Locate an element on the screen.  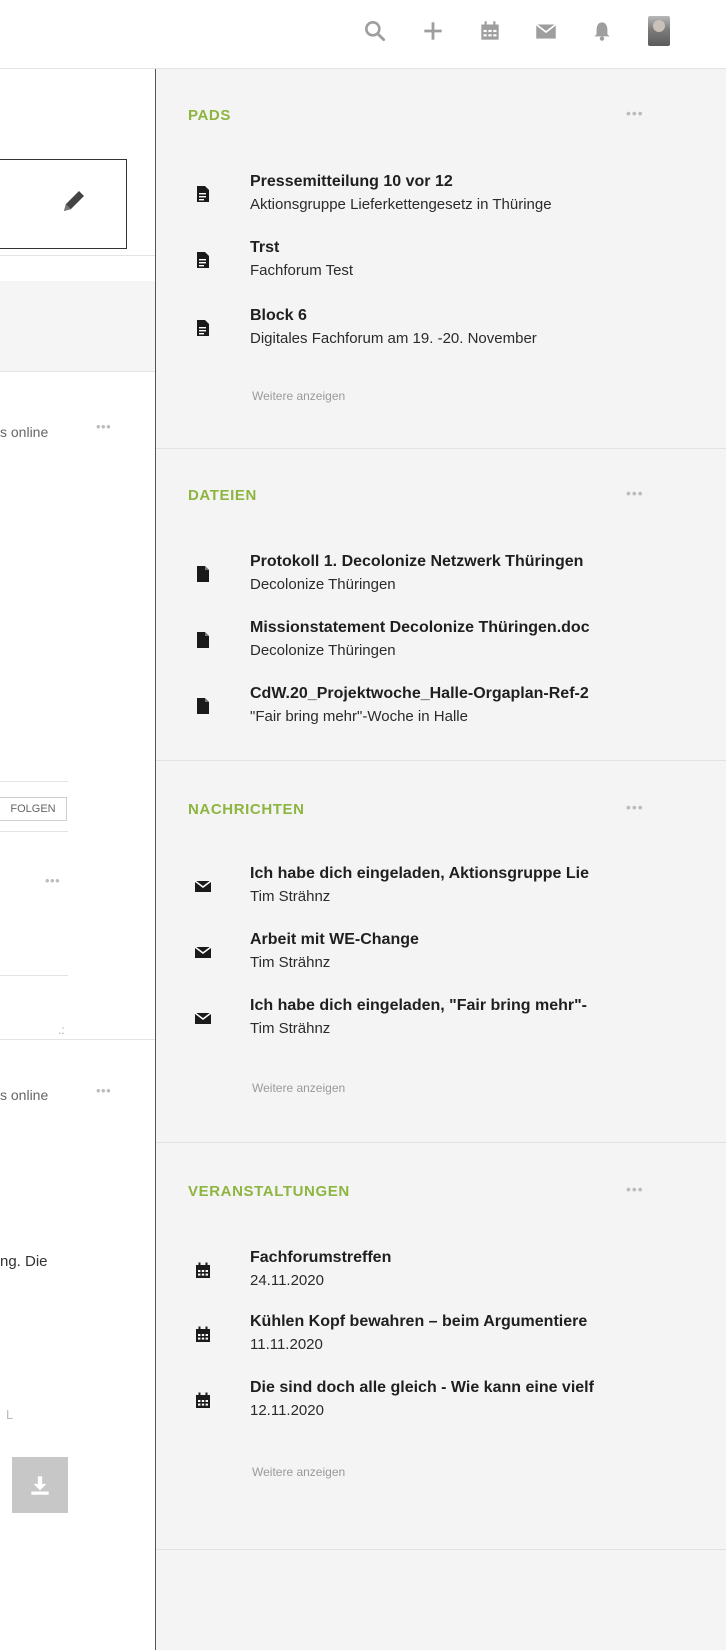
item-title: Kühlen Kopf bewahren – beim Argumentiere is located at coordinates (488, 1322).